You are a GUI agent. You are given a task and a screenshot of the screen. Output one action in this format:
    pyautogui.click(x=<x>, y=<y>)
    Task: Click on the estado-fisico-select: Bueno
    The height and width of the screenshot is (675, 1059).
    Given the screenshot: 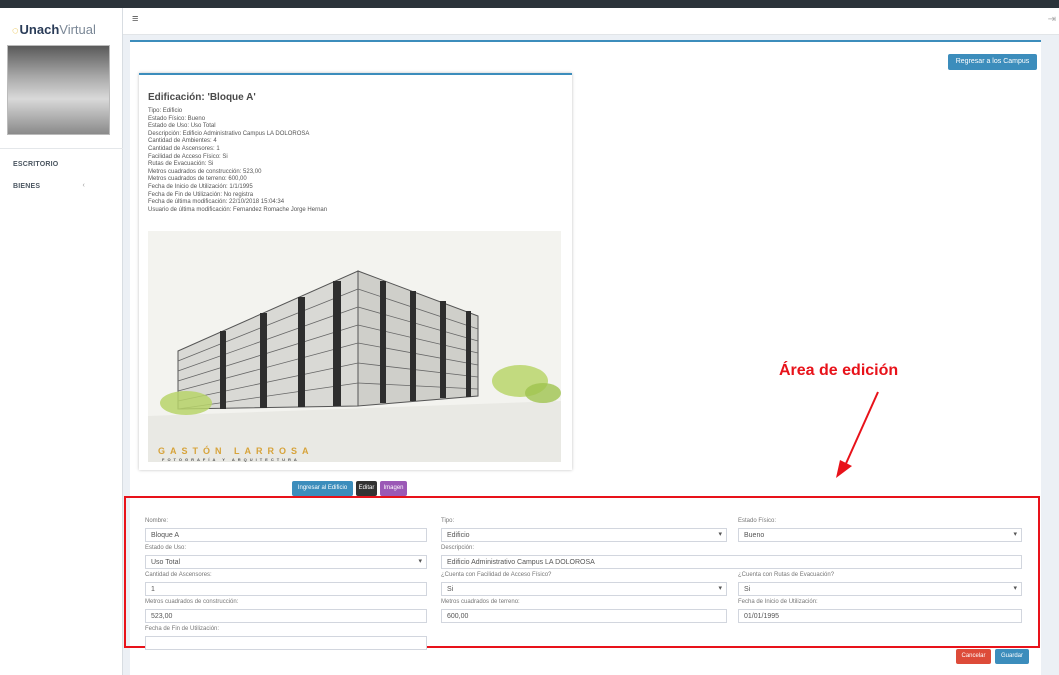 What is the action you would take?
    pyautogui.click(x=880, y=535)
    